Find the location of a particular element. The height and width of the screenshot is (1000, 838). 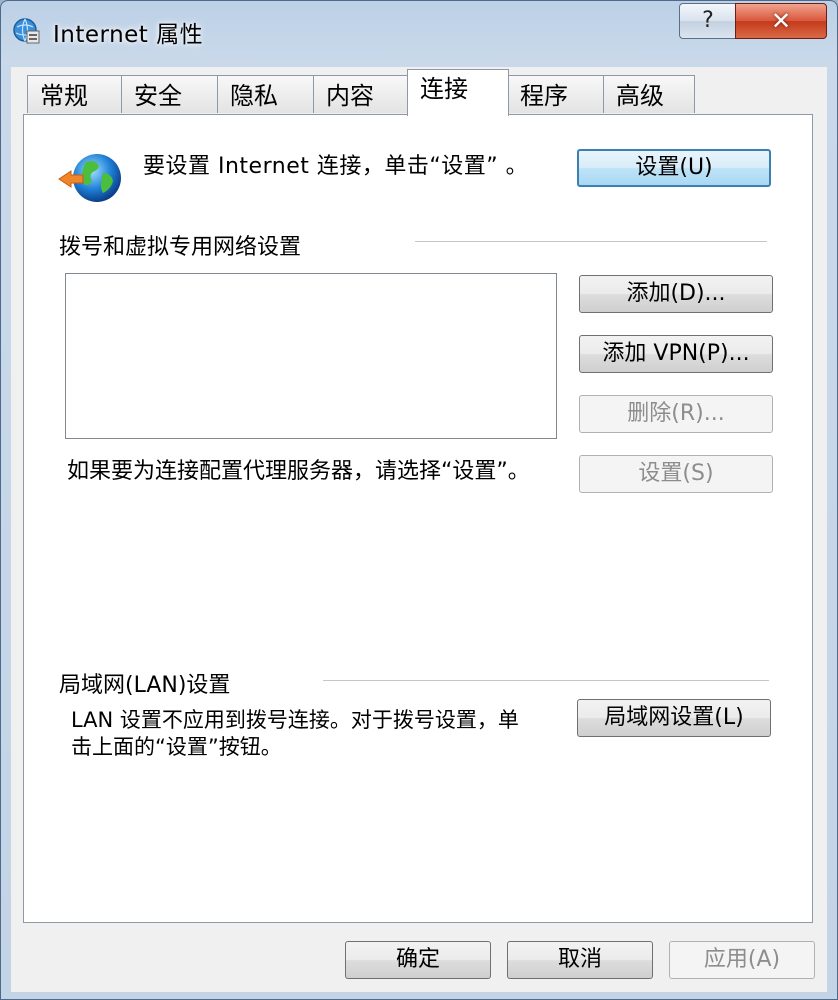

proxy-instruction-text: 如果要为连接配置代理服务器，请选择“设置”。 is located at coordinates (298, 471).